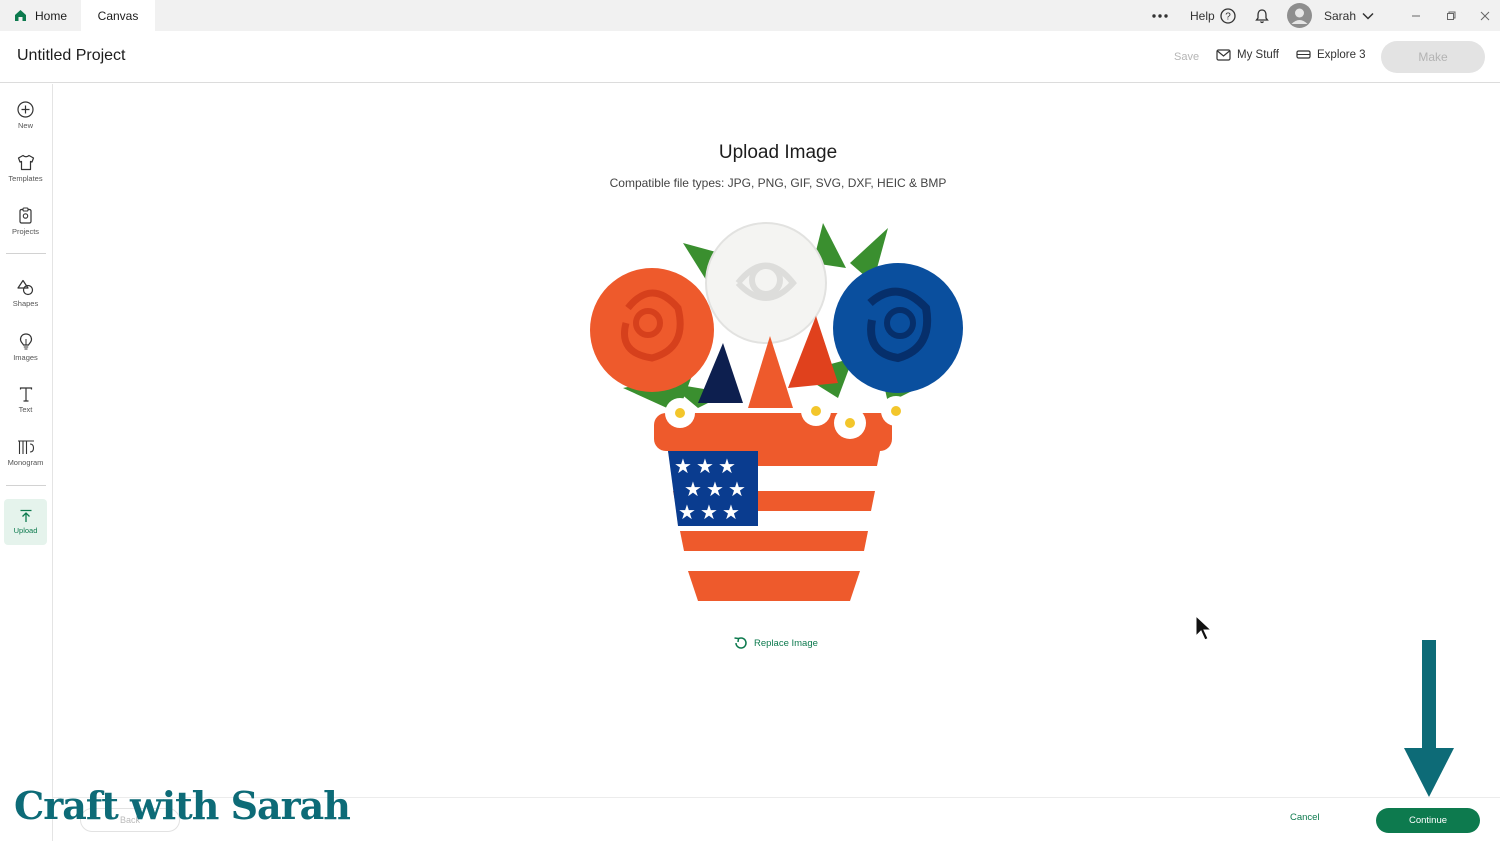 Image resolution: width=1500 pixels, height=841 pixels. I want to click on sidebar-item-upload: Upload, so click(25, 522).